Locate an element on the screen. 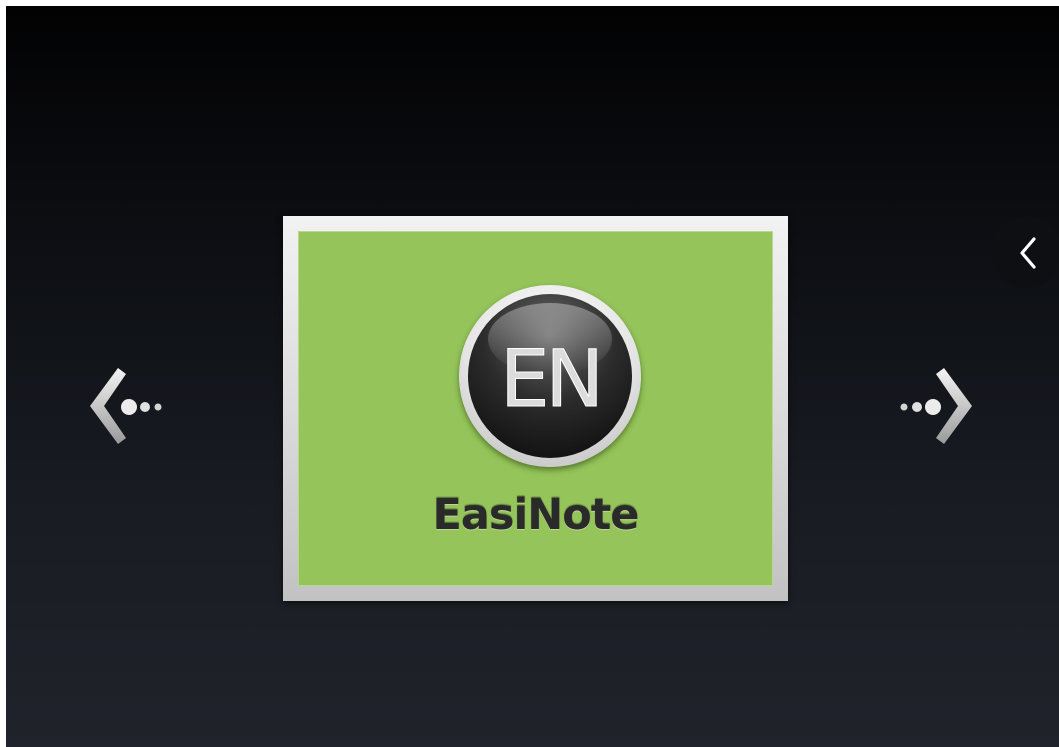 The height and width of the screenshot is (747, 1059). app-name-label: EasiNote is located at coordinates (536, 515).